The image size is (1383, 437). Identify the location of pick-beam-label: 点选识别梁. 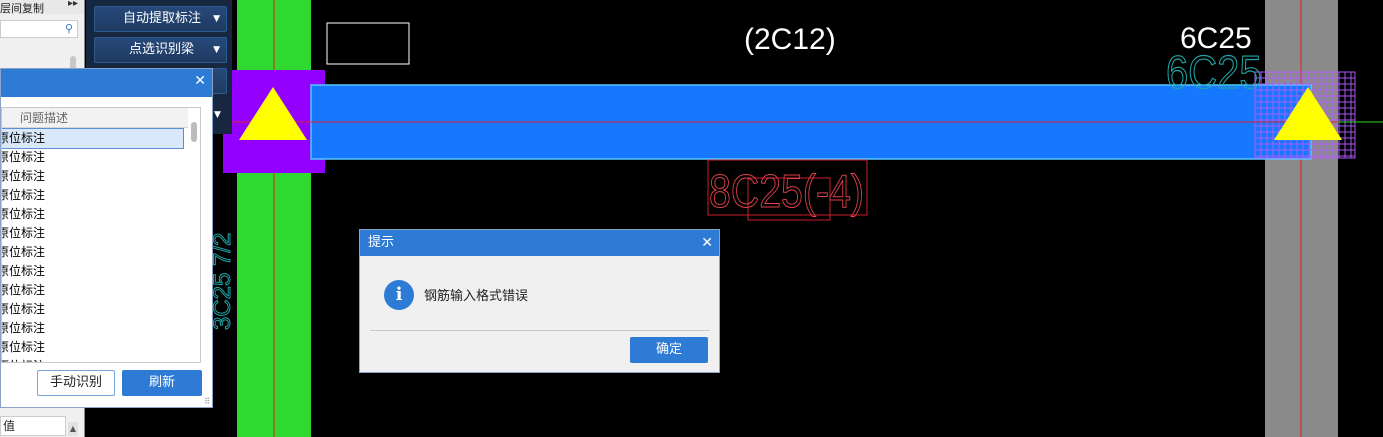
(162, 49).